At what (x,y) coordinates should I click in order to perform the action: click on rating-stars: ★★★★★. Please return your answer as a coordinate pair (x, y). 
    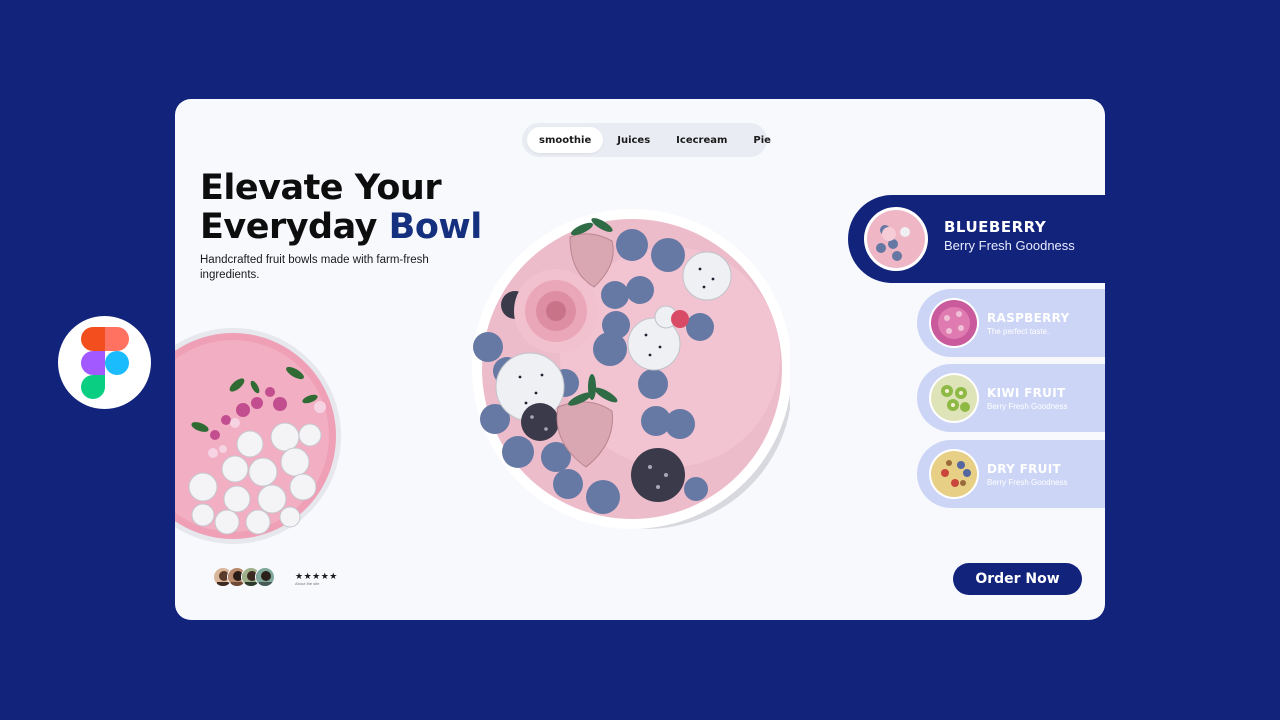
    Looking at the image, I should click on (316, 576).